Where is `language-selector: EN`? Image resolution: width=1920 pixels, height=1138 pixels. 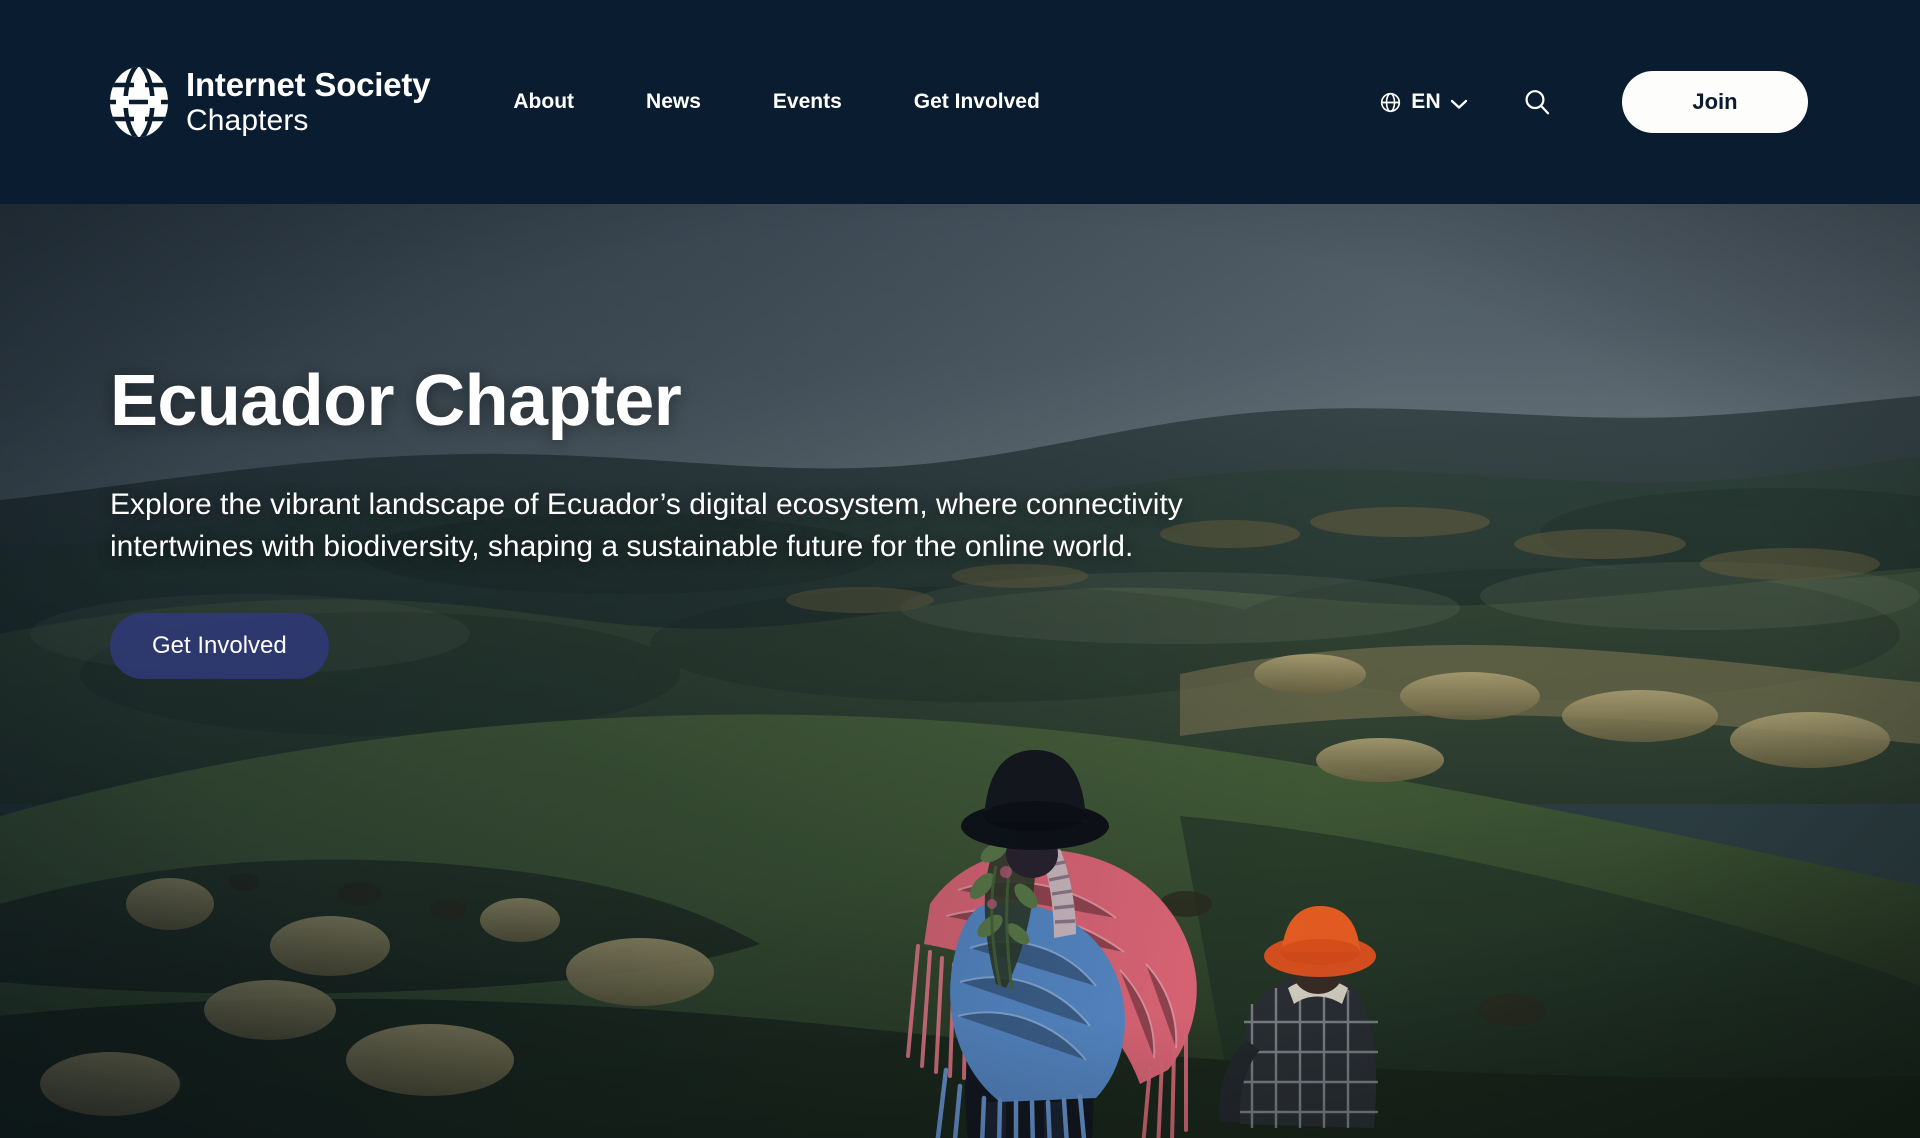 language-selector: EN is located at coordinates (1423, 102).